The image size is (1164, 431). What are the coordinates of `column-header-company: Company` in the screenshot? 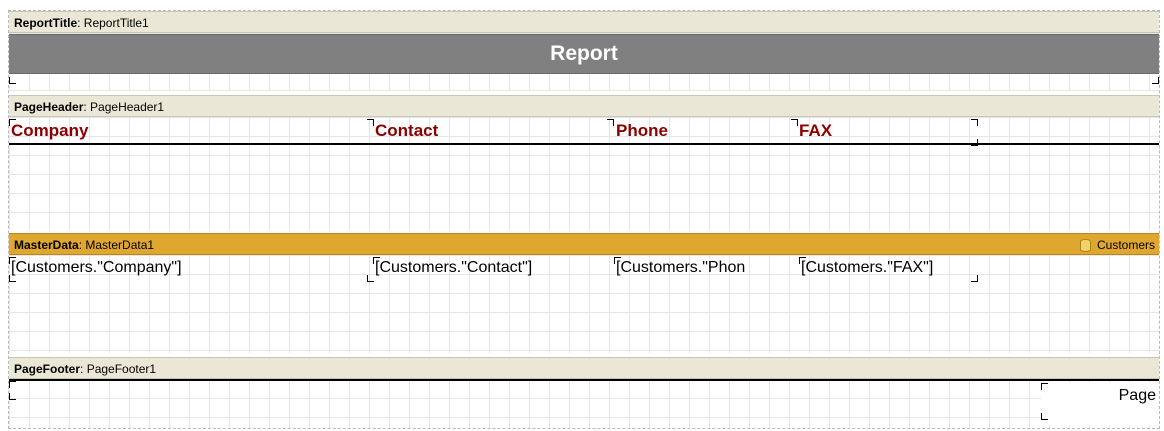 It's located at (189, 131).